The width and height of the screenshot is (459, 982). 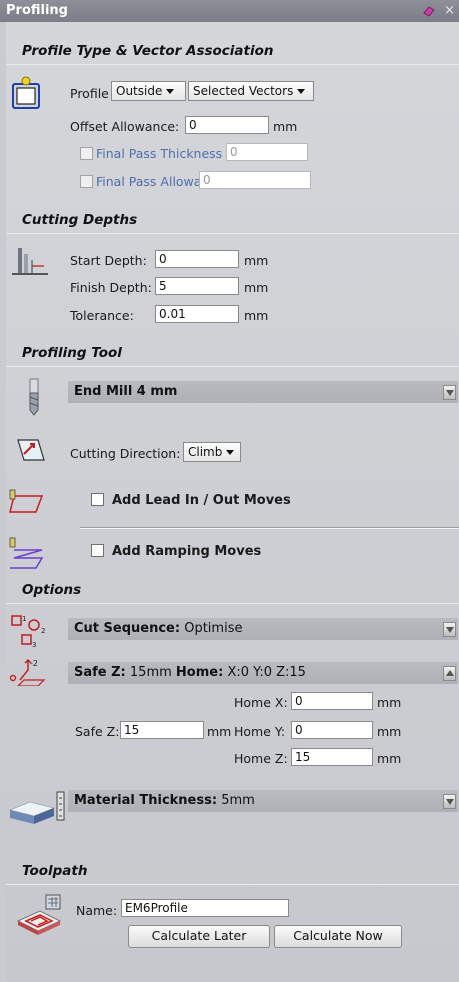 I want to click on cutting-direction-label: Cutting Direction:, so click(x=125, y=453).